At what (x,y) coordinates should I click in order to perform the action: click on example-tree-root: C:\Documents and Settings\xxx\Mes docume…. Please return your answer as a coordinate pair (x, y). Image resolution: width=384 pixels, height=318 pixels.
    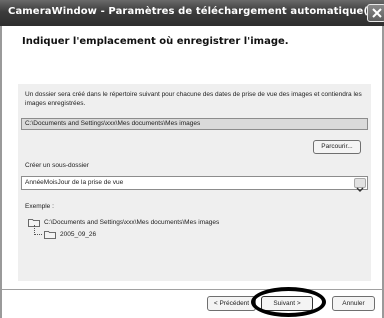
    Looking at the image, I should click on (123, 222).